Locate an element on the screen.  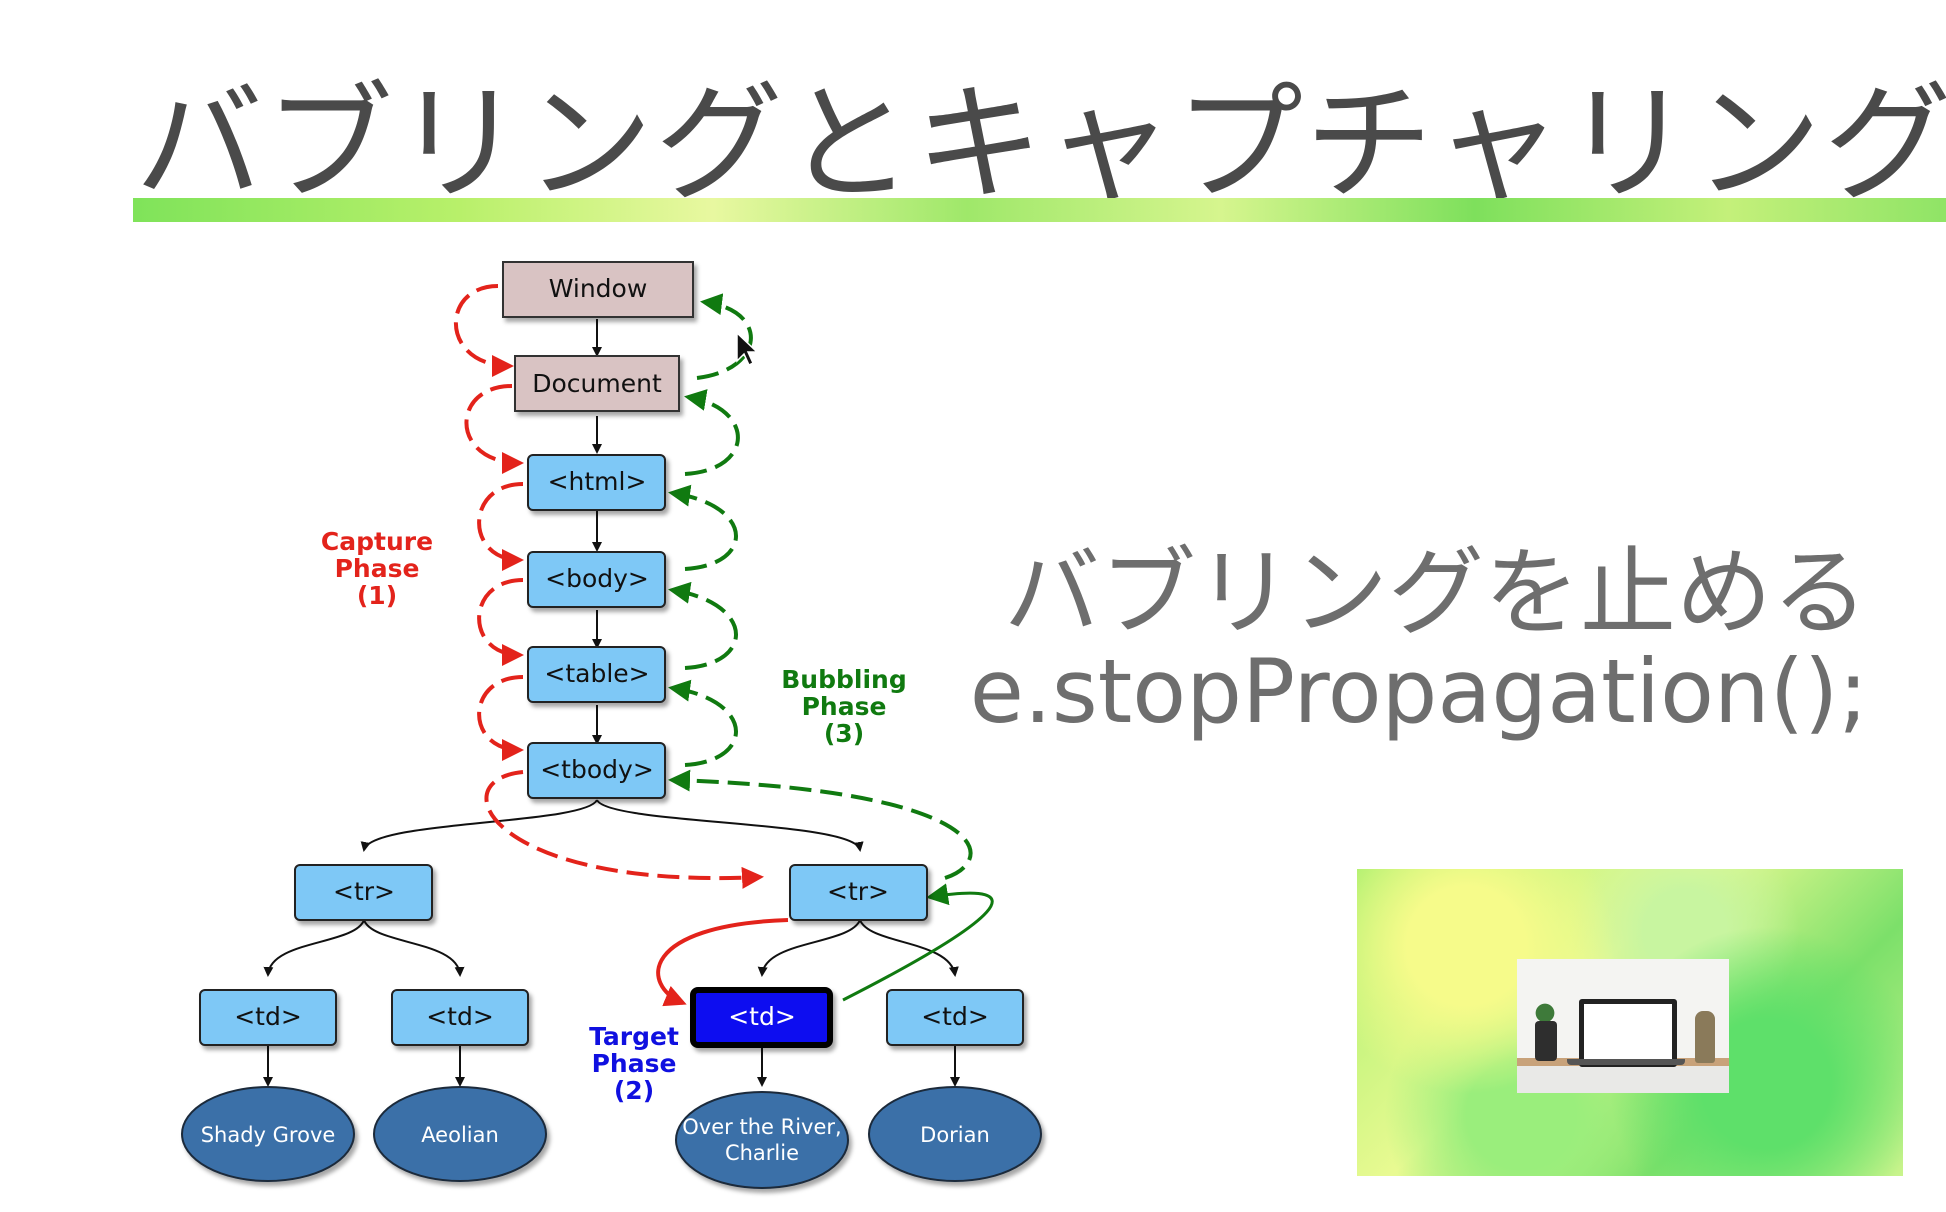
svg-text: Bubbling is located at coordinates (843, 679).